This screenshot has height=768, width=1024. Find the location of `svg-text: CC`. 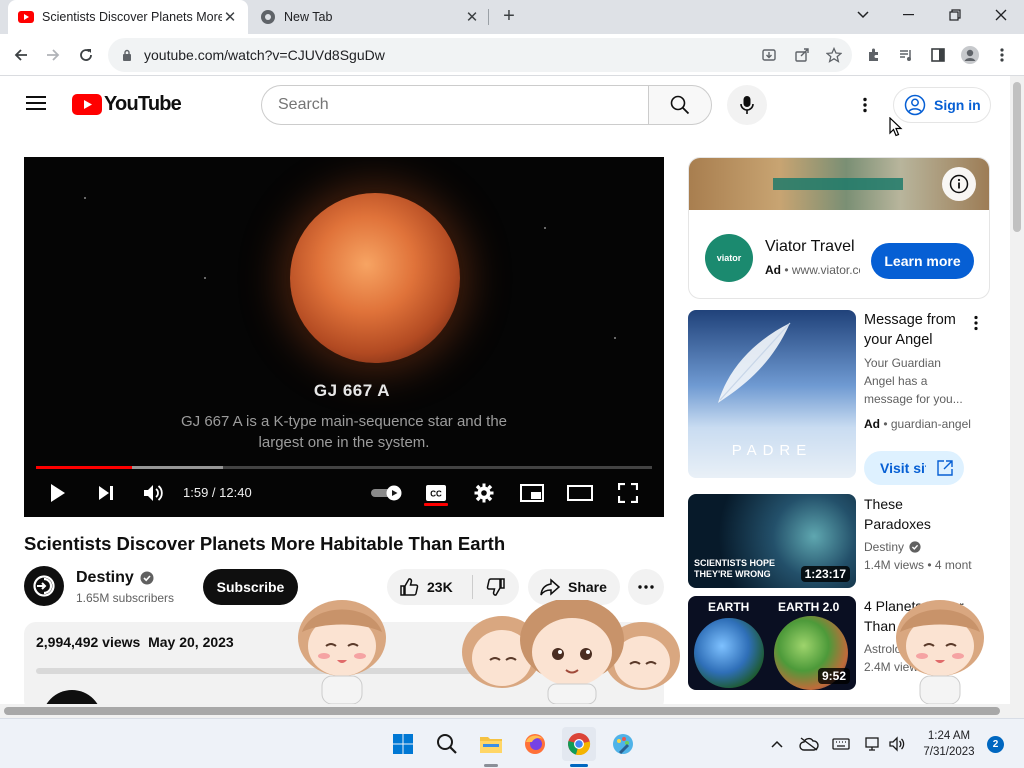

svg-text: CC is located at coordinates (436, 494).